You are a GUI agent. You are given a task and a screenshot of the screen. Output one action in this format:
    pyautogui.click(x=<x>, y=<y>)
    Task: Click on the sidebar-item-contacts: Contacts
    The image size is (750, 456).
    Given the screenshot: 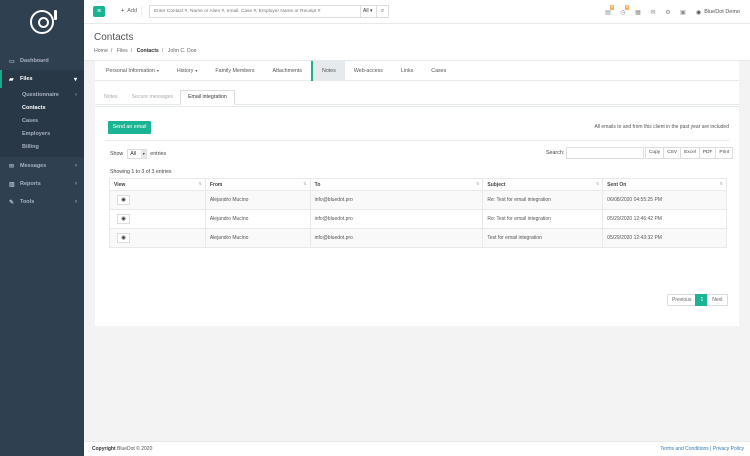 What is the action you would take?
    pyautogui.click(x=42, y=107)
    